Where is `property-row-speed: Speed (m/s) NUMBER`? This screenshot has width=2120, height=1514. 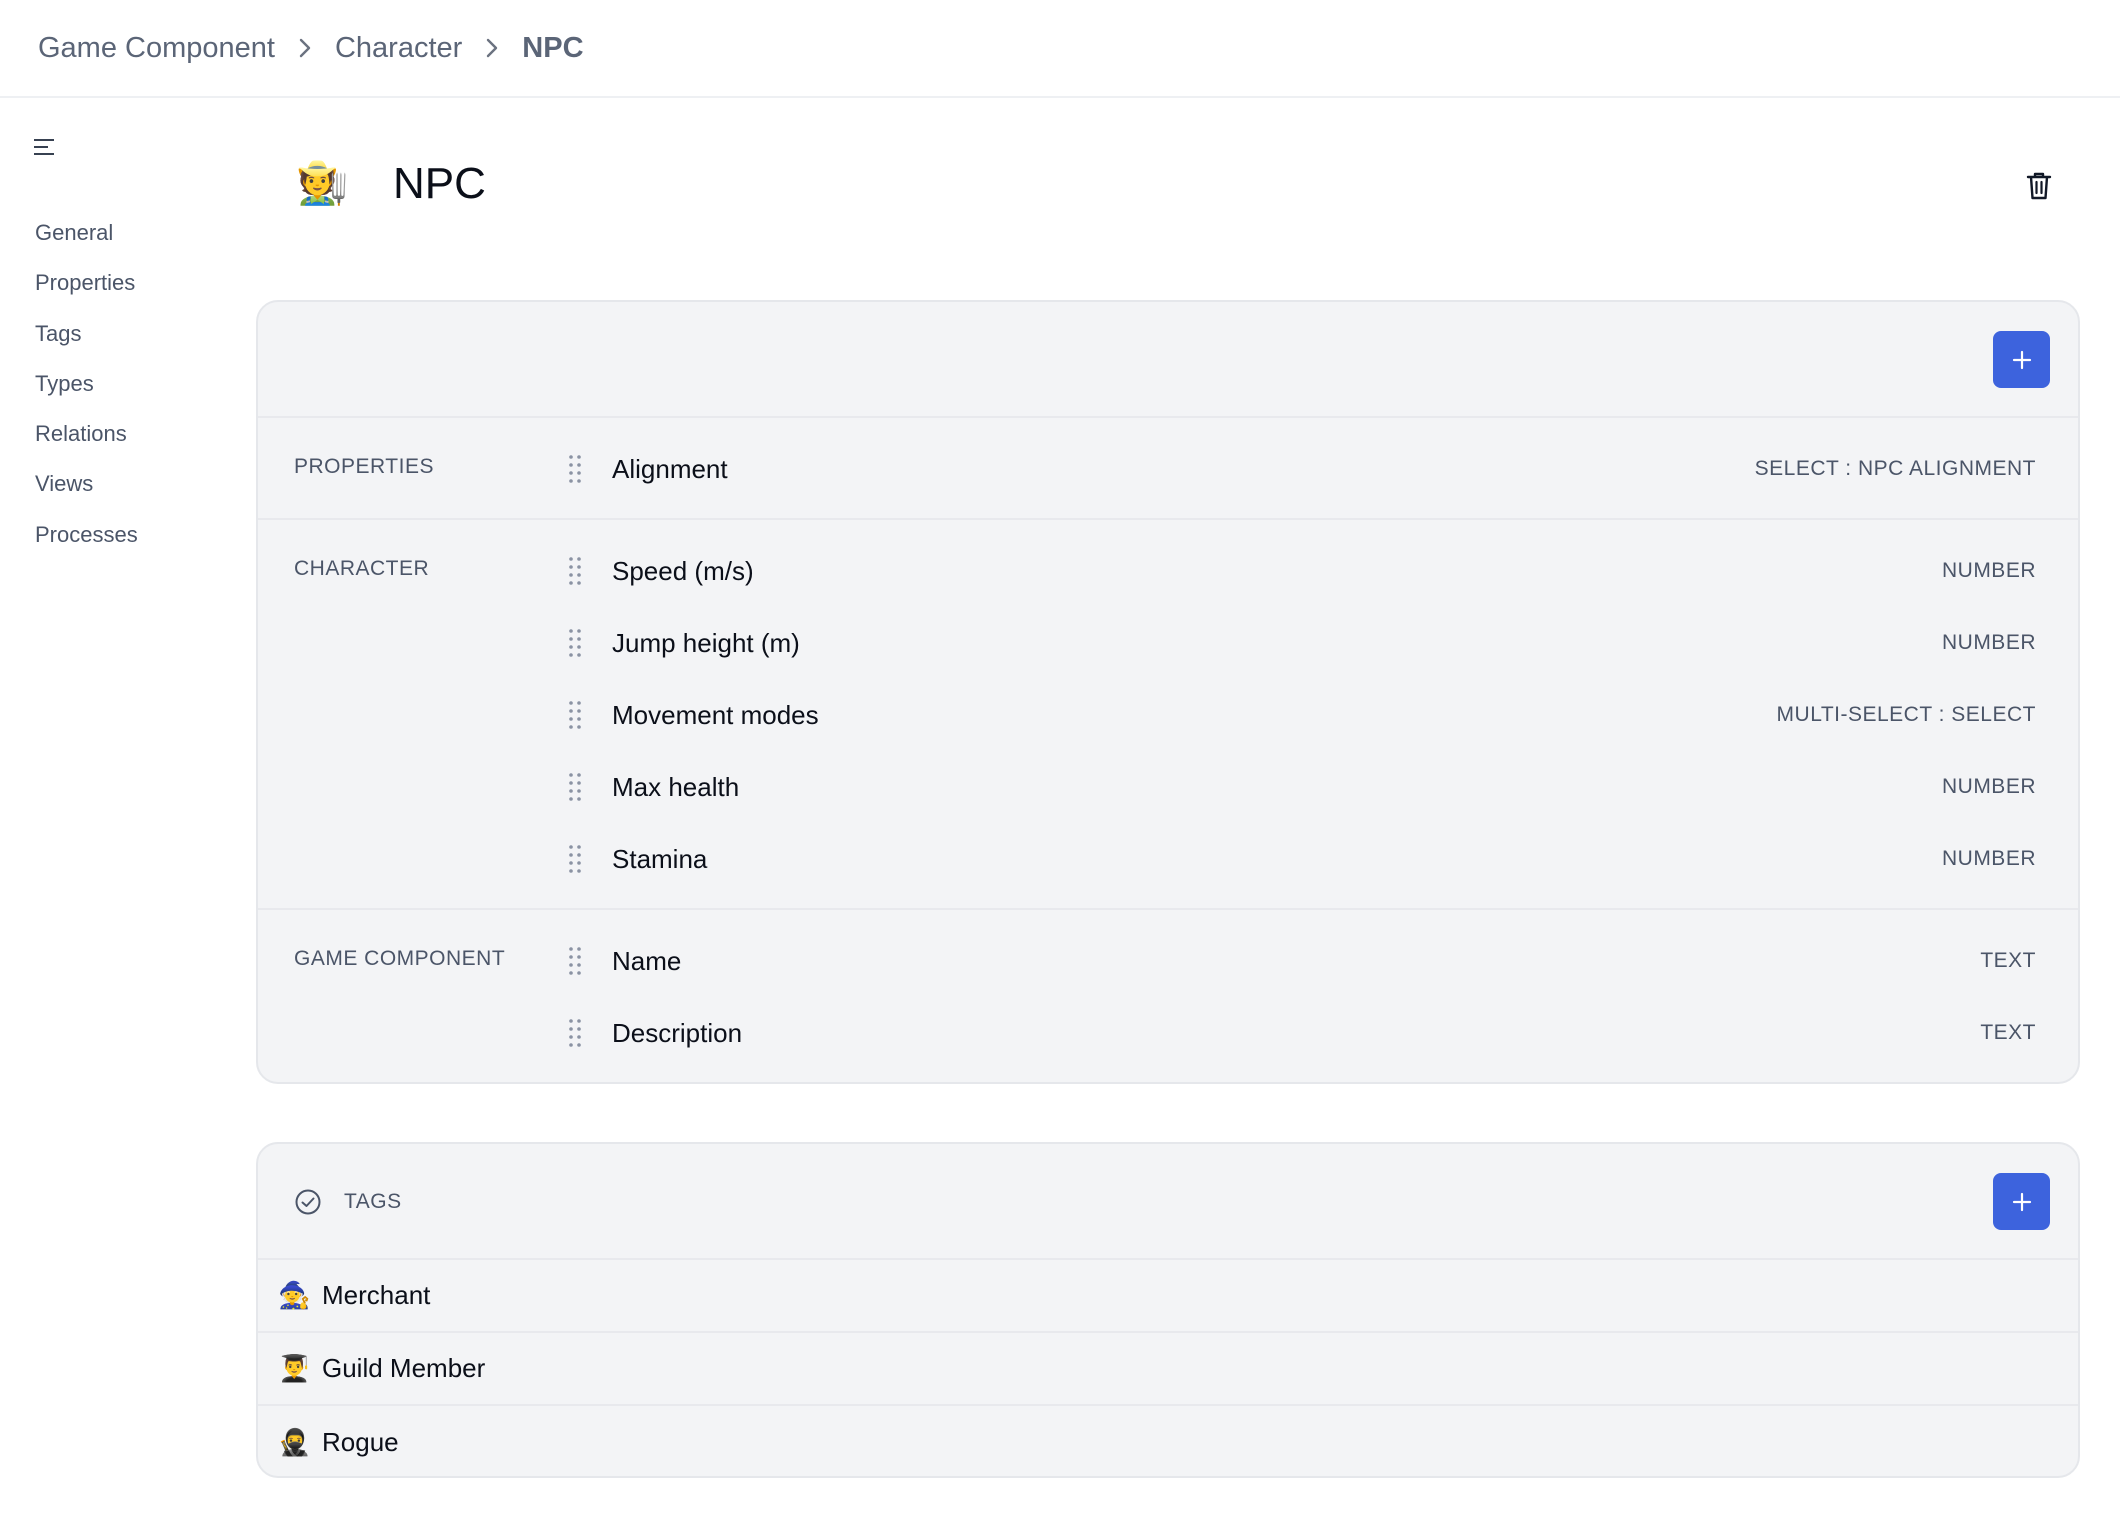
property-row-speed: Speed (m/s) NUMBER is located at coordinates (1168, 571).